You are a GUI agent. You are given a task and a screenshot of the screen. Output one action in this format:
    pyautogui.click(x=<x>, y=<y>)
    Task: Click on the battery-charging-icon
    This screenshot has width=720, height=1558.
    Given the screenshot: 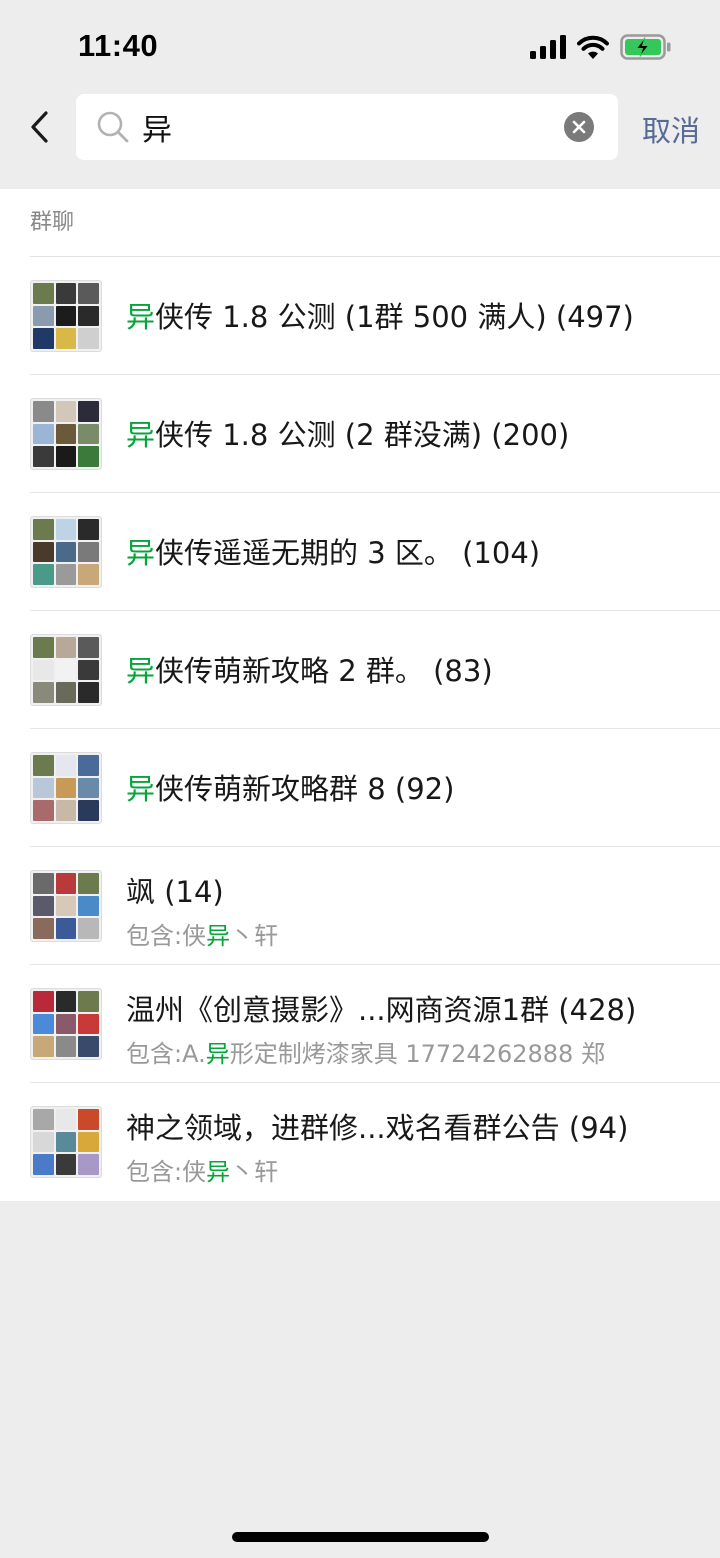 What is the action you would take?
    pyautogui.click(x=645, y=47)
    